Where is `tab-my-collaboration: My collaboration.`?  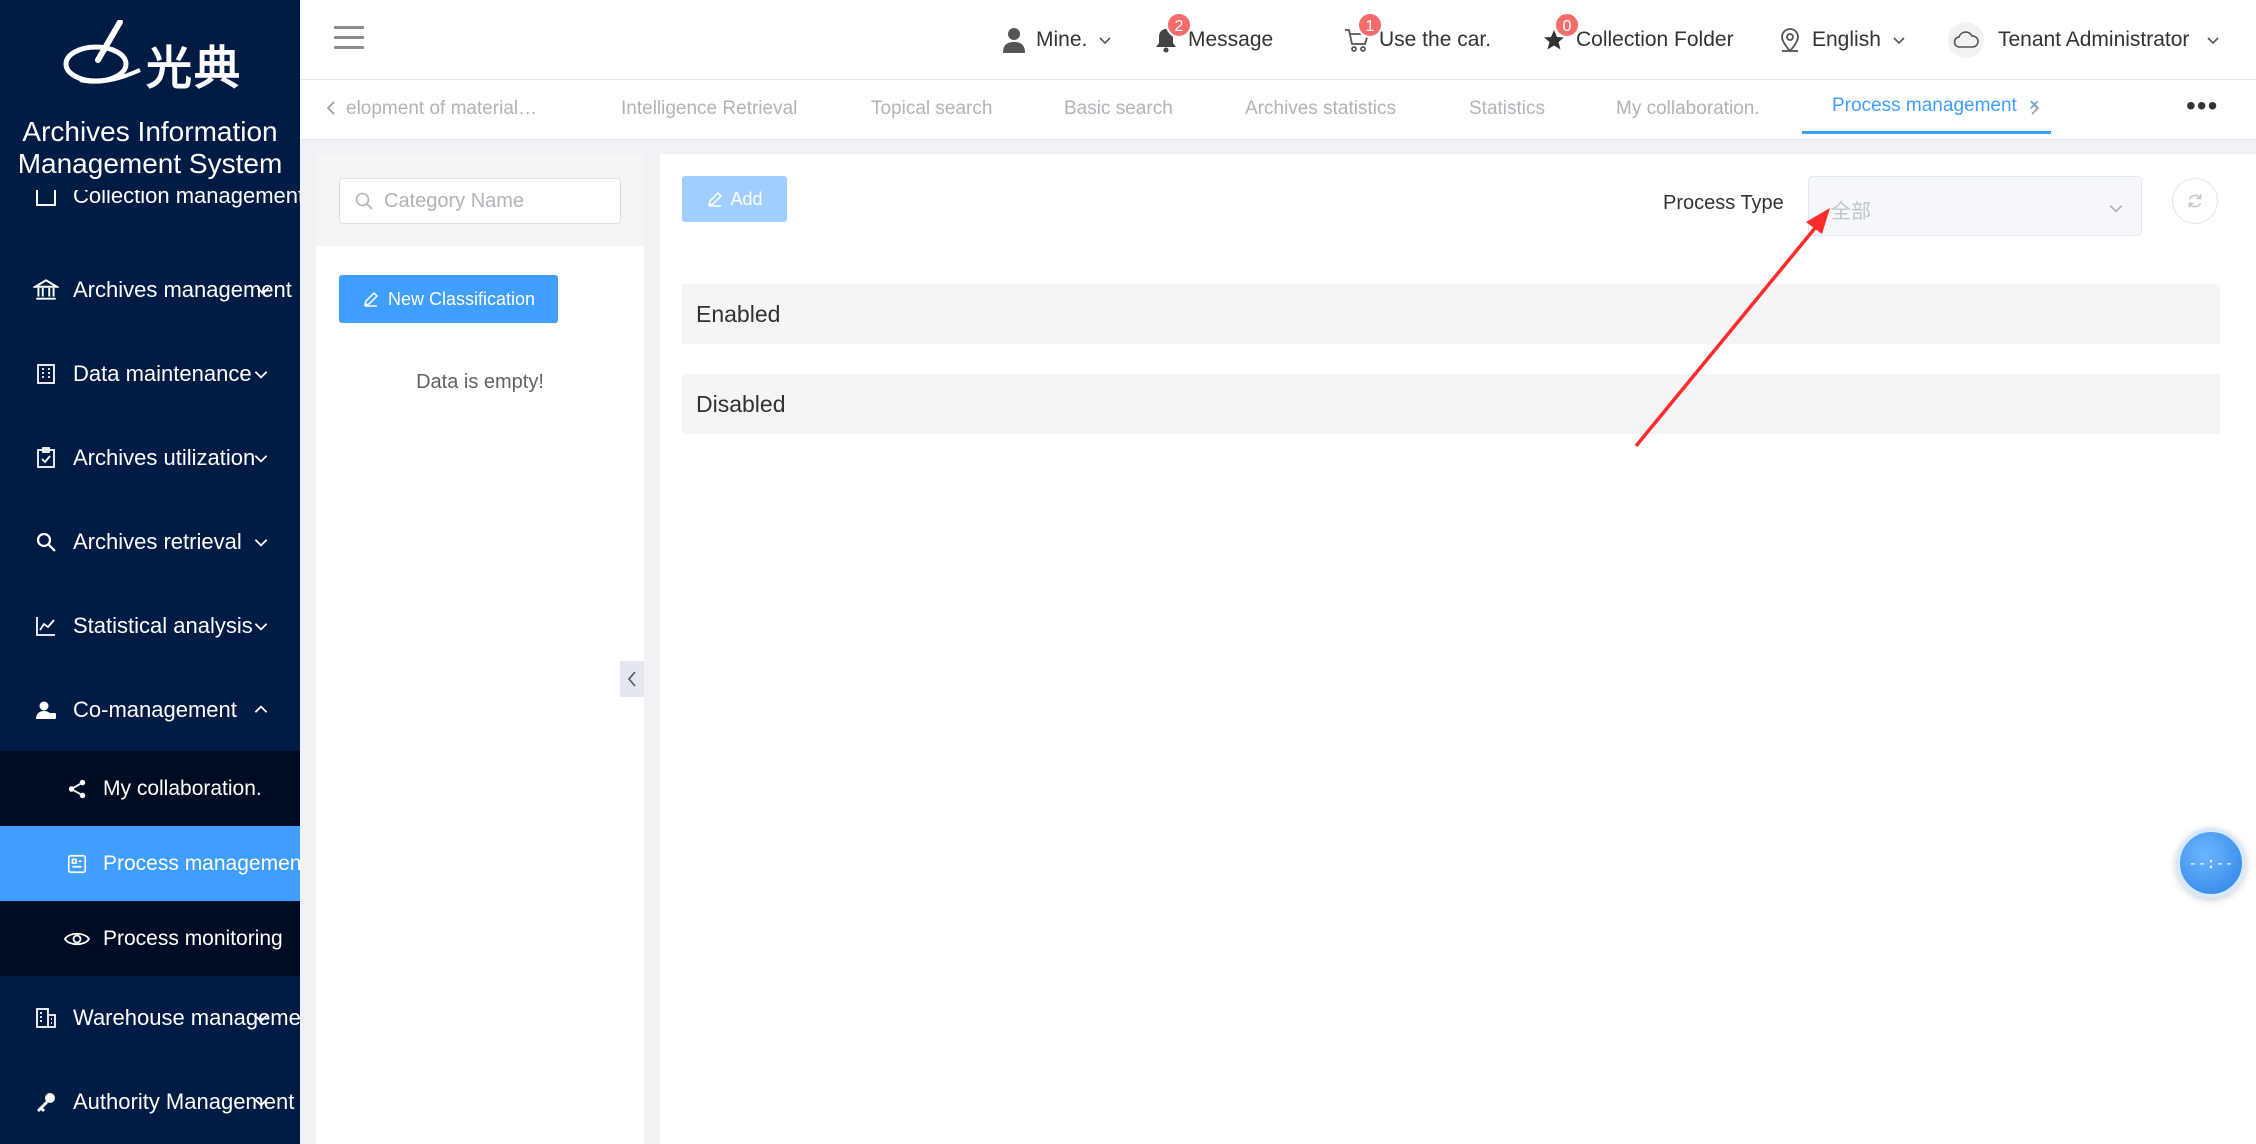 tab-my-collaboration: My collaboration. is located at coordinates (1688, 108).